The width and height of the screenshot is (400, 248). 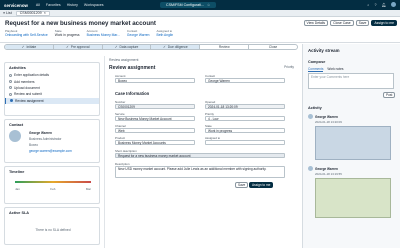 What do you see at coordinates (317, 62) in the screenshot?
I see `compose-heading: Compose` at bounding box center [317, 62].